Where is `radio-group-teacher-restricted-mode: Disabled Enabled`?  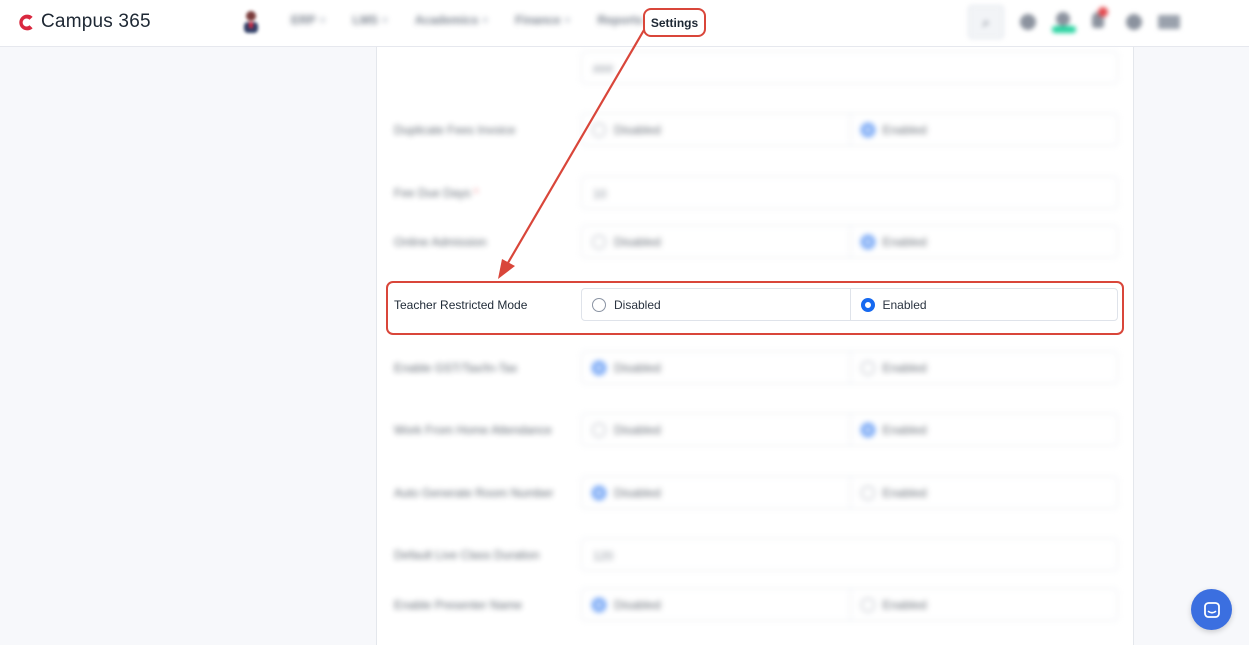 radio-group-teacher-restricted-mode: Disabled Enabled is located at coordinates (849, 304).